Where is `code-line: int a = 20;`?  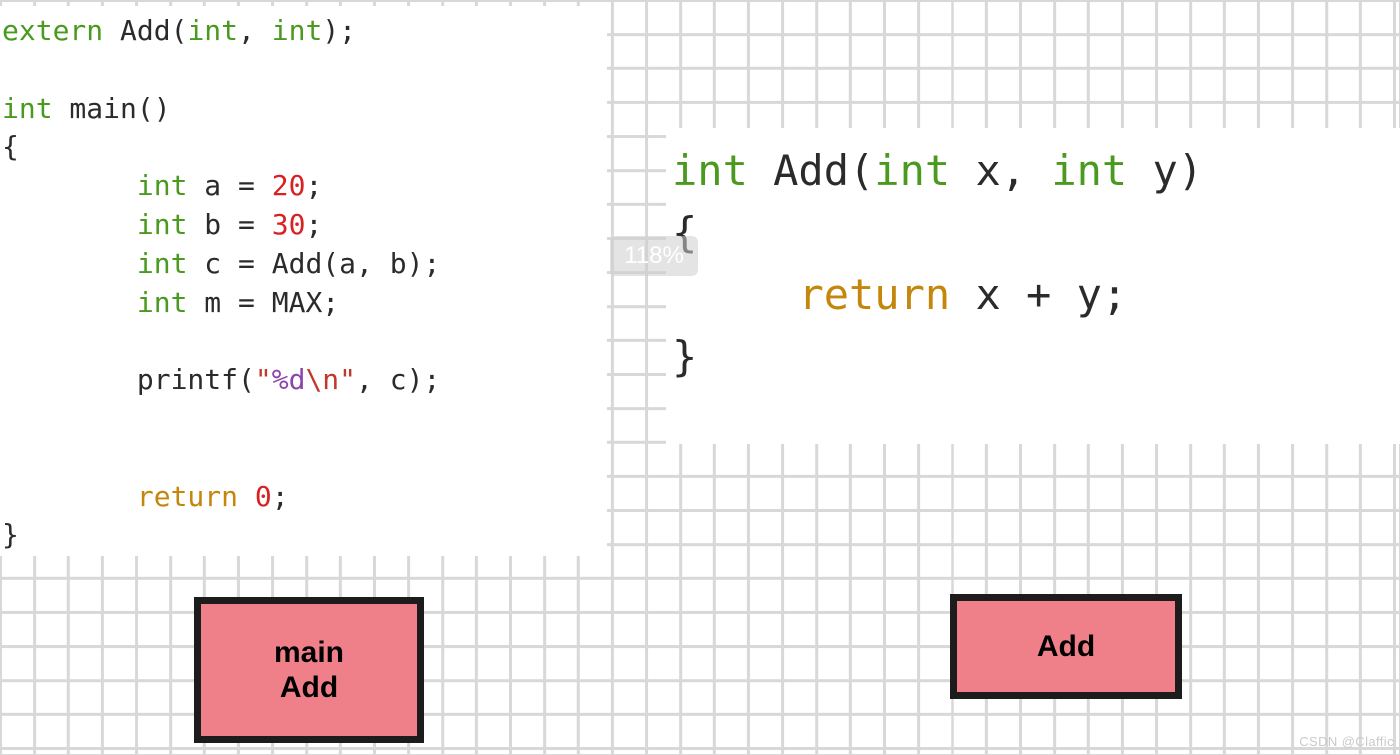
code-line: int a = 20; is located at coordinates (221, 186).